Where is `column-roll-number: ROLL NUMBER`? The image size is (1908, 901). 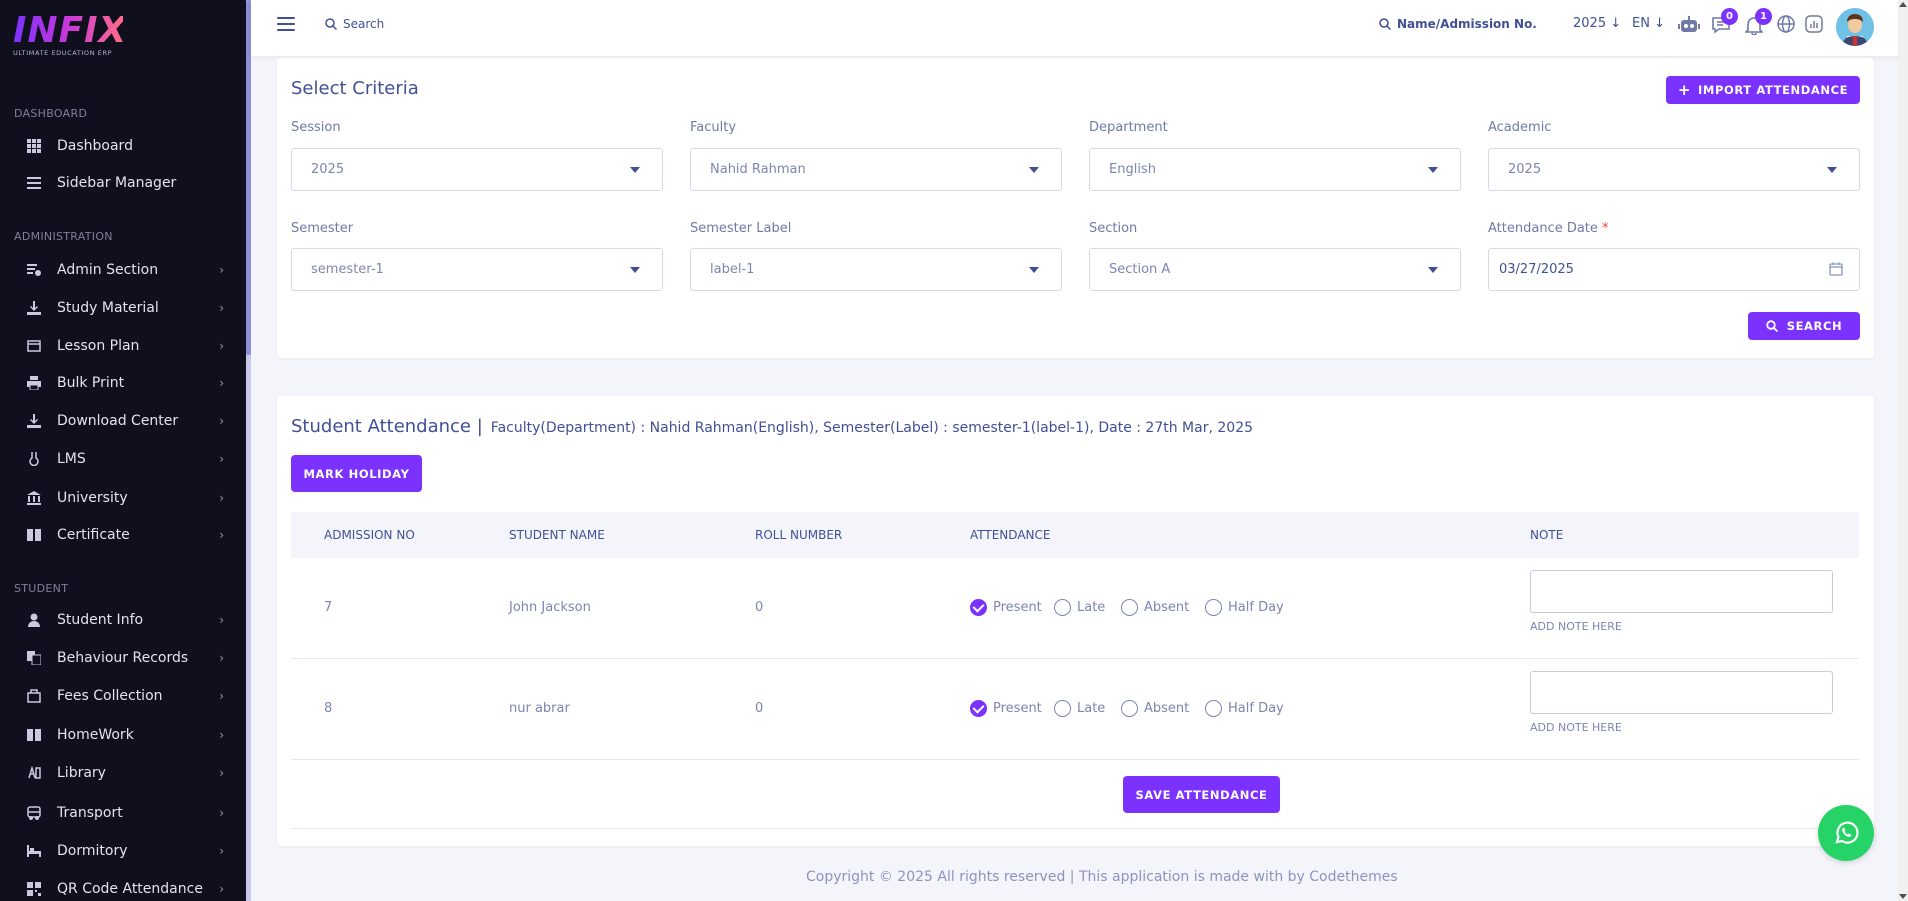 column-roll-number: ROLL NUMBER is located at coordinates (798, 535).